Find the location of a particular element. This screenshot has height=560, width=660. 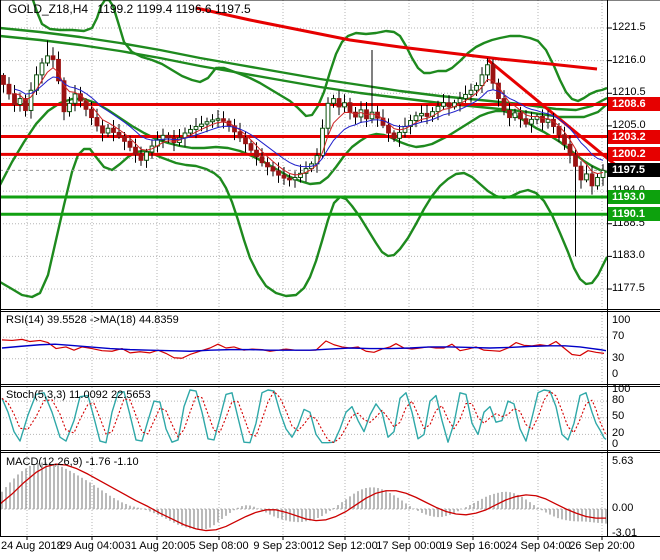

stoch-indicator-label: Stoch(5,3,3) 11.0092 22.5653 is located at coordinates (78, 395).